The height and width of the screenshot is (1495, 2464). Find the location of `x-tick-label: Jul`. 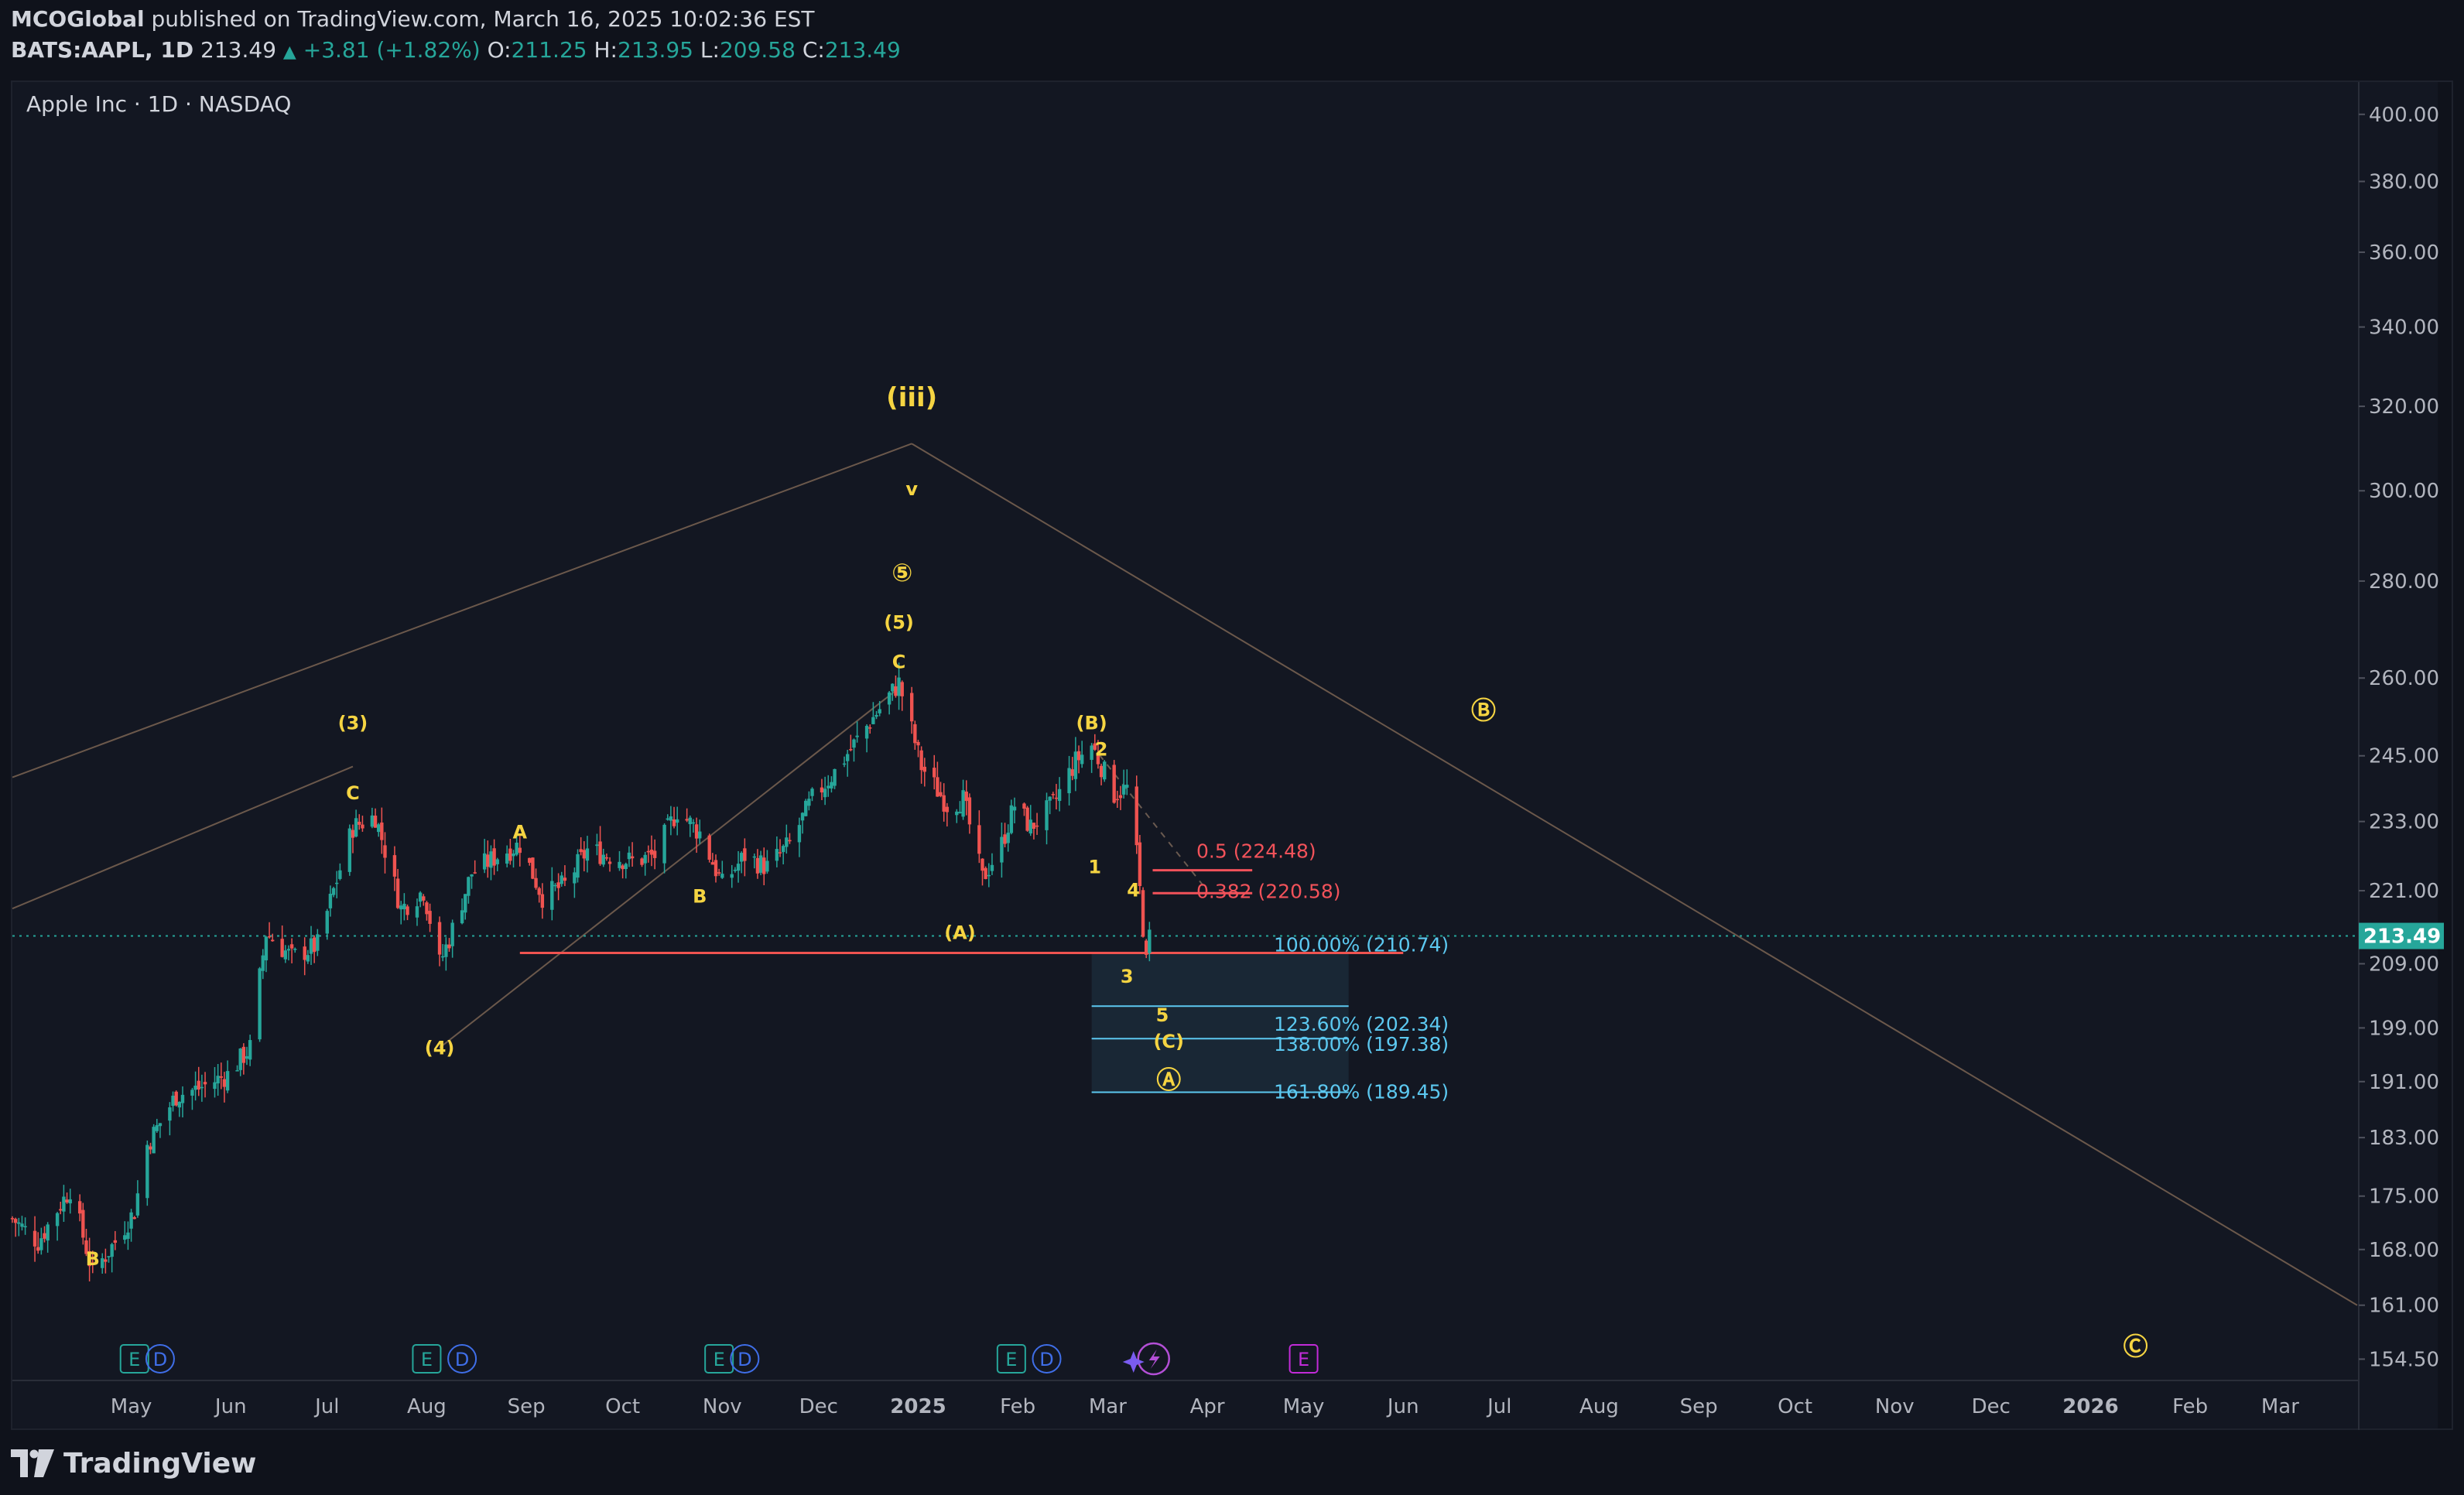

x-tick-label: Jul is located at coordinates (326, 1407).